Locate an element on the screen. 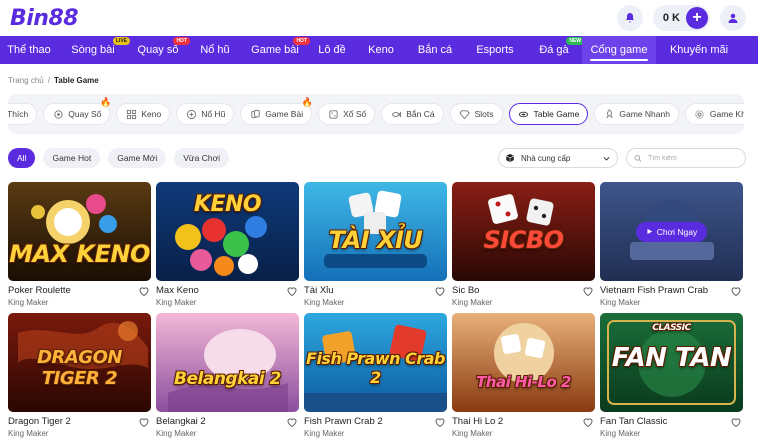 The height and width of the screenshot is (441, 758). game-thumbnail: SICBO is located at coordinates (523, 231).